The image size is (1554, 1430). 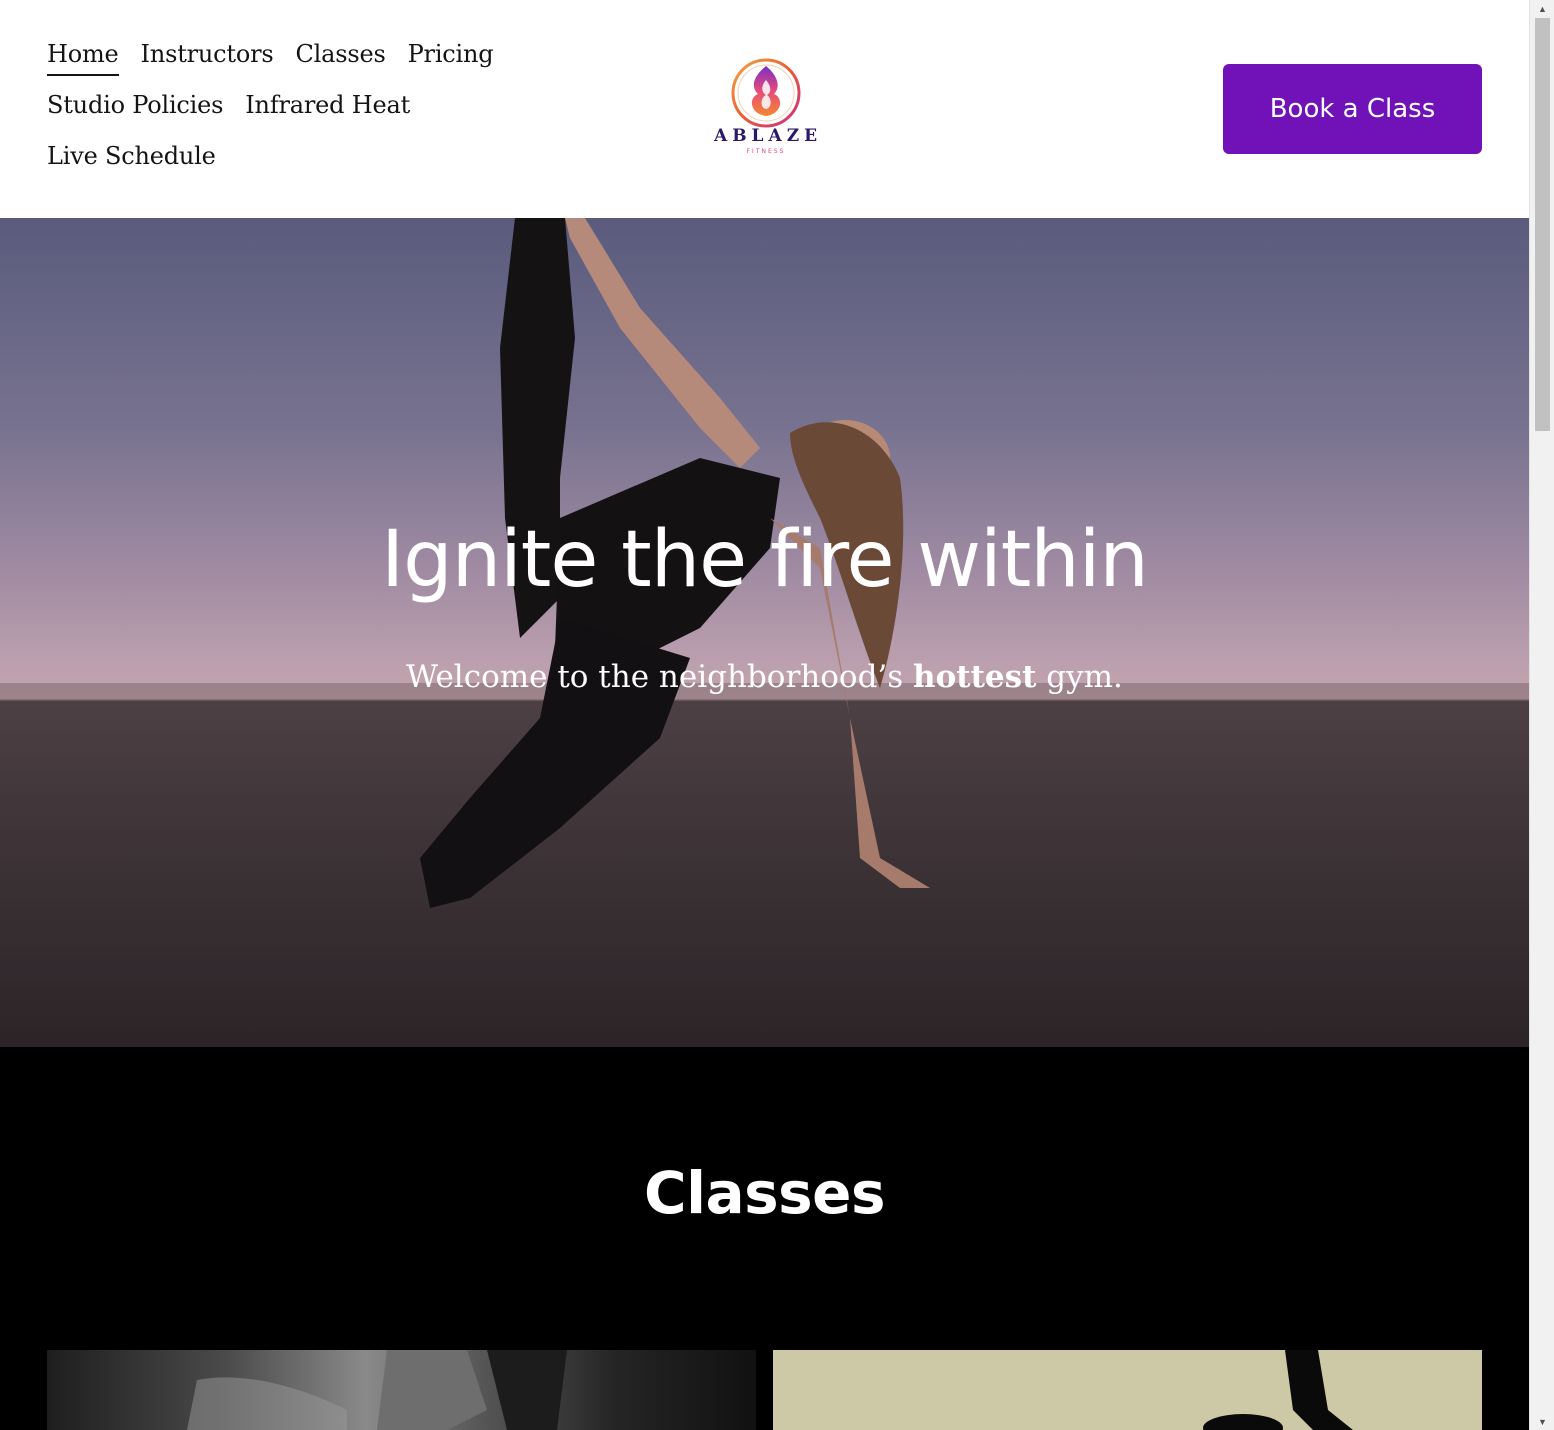 What do you see at coordinates (1278, 1390) in the screenshot?
I see `class-card-2-photo` at bounding box center [1278, 1390].